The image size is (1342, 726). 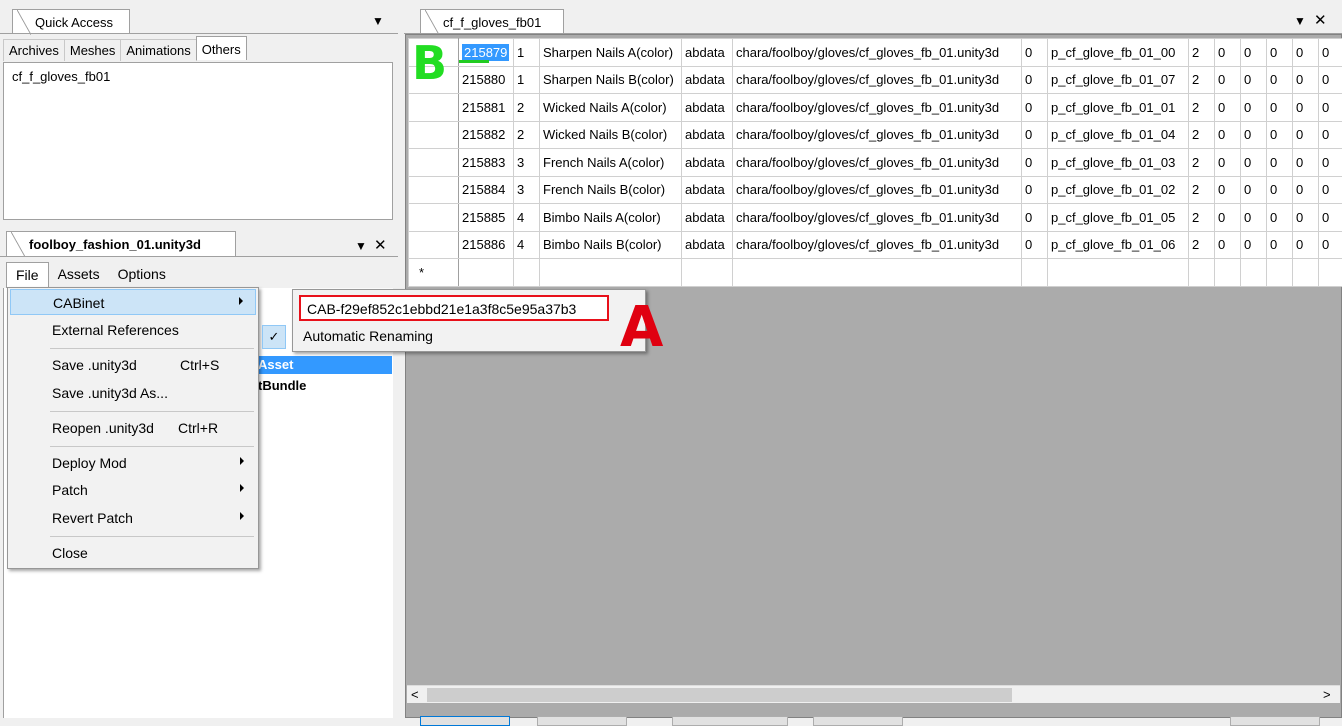 I want to click on menu-file: File, so click(x=27, y=275).